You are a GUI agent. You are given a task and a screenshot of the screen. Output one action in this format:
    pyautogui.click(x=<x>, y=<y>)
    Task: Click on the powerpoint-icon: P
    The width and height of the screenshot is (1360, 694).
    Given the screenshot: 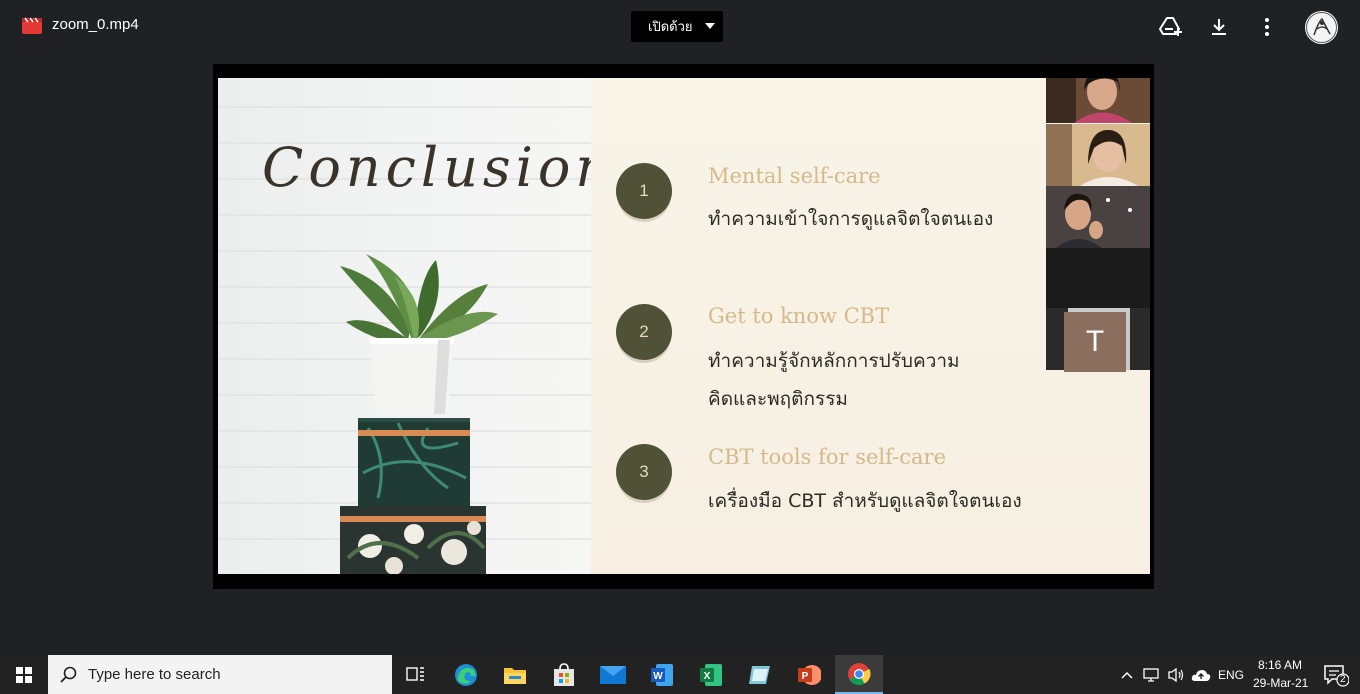 What is the action you would take?
    pyautogui.click(x=809, y=674)
    